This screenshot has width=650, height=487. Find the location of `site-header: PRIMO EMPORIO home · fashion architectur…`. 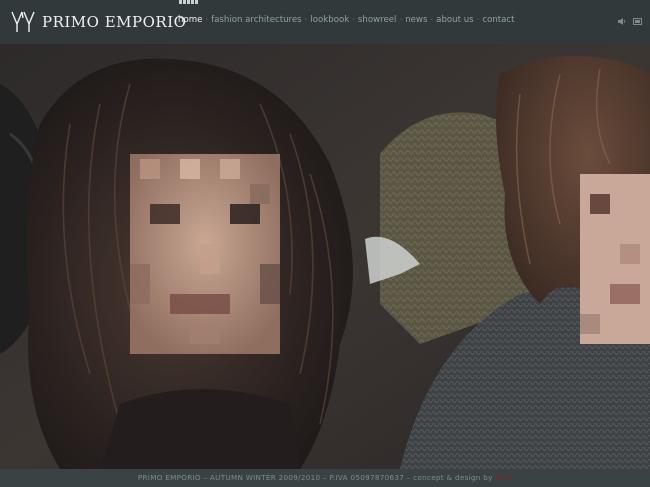

site-header: PRIMO EMPORIO home · fashion architectur… is located at coordinates (325, 22).